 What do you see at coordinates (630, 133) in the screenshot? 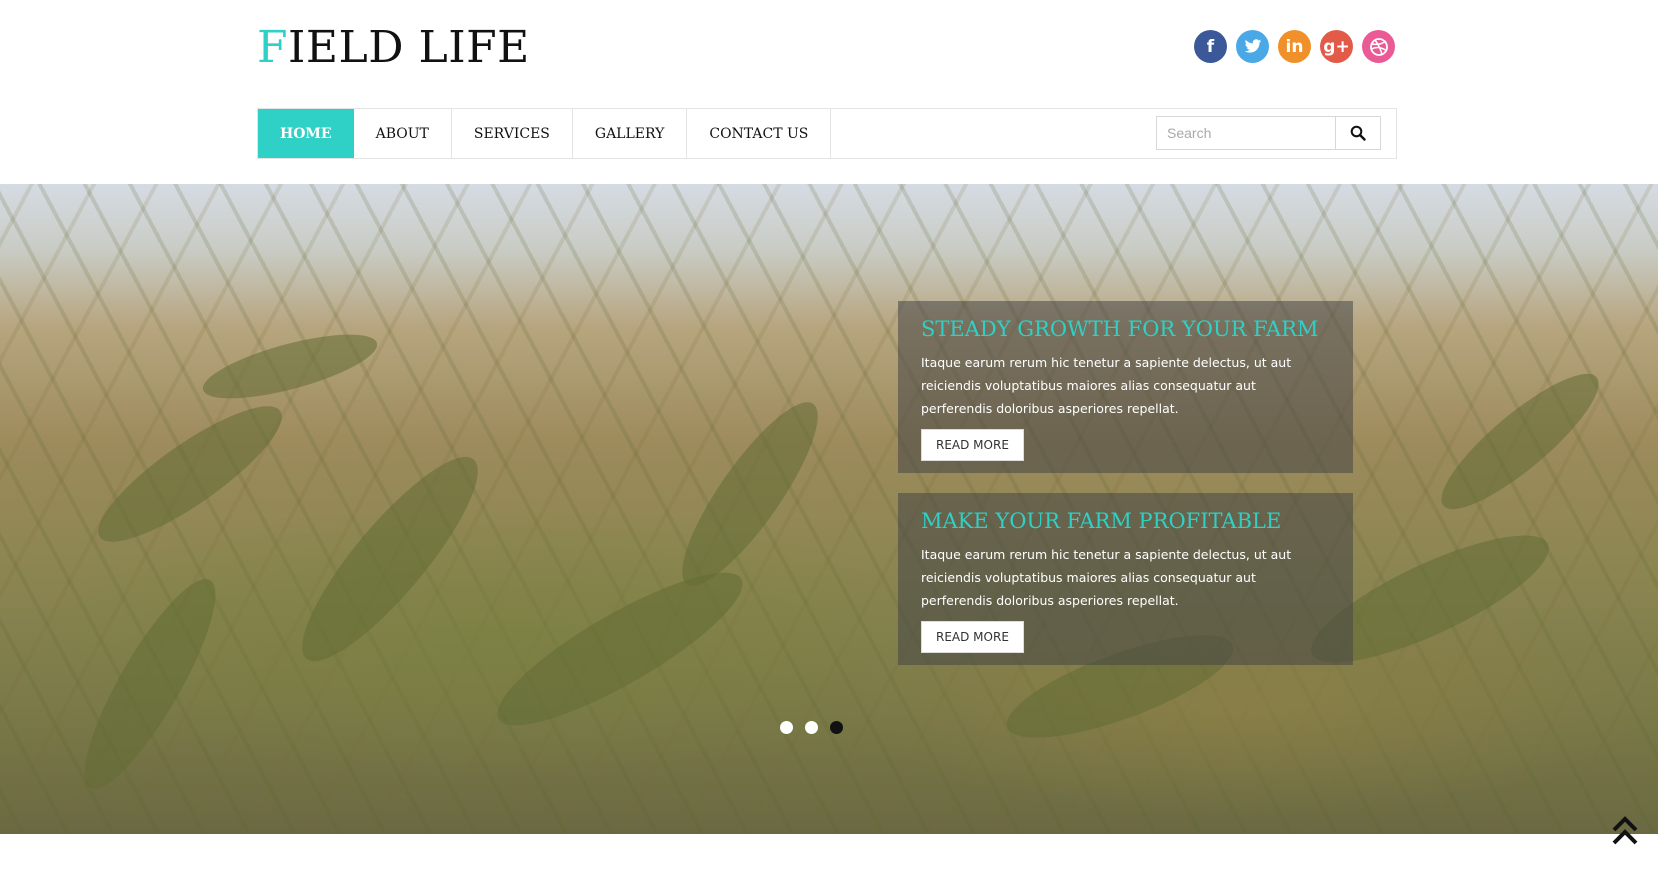
I see `nav-item-gallery: GALLERY` at bounding box center [630, 133].